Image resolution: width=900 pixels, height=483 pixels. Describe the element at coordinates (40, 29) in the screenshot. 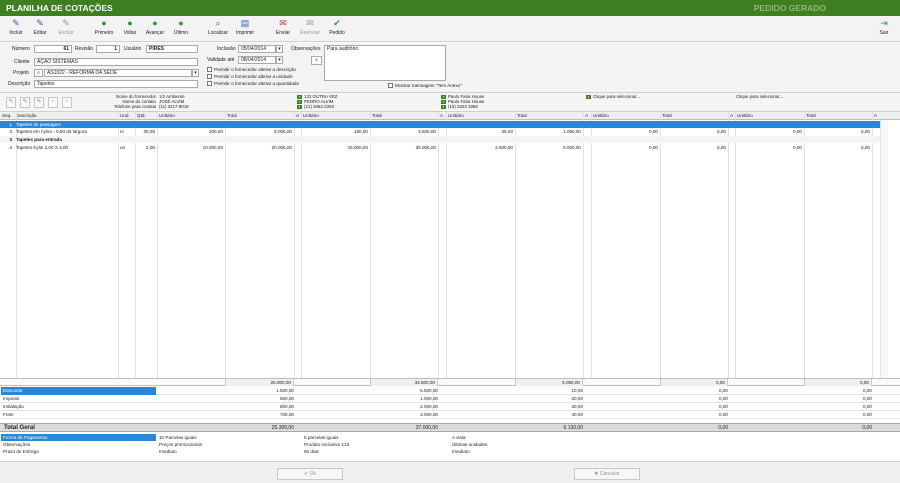

I see `editar-button: ✎ Editar` at that location.